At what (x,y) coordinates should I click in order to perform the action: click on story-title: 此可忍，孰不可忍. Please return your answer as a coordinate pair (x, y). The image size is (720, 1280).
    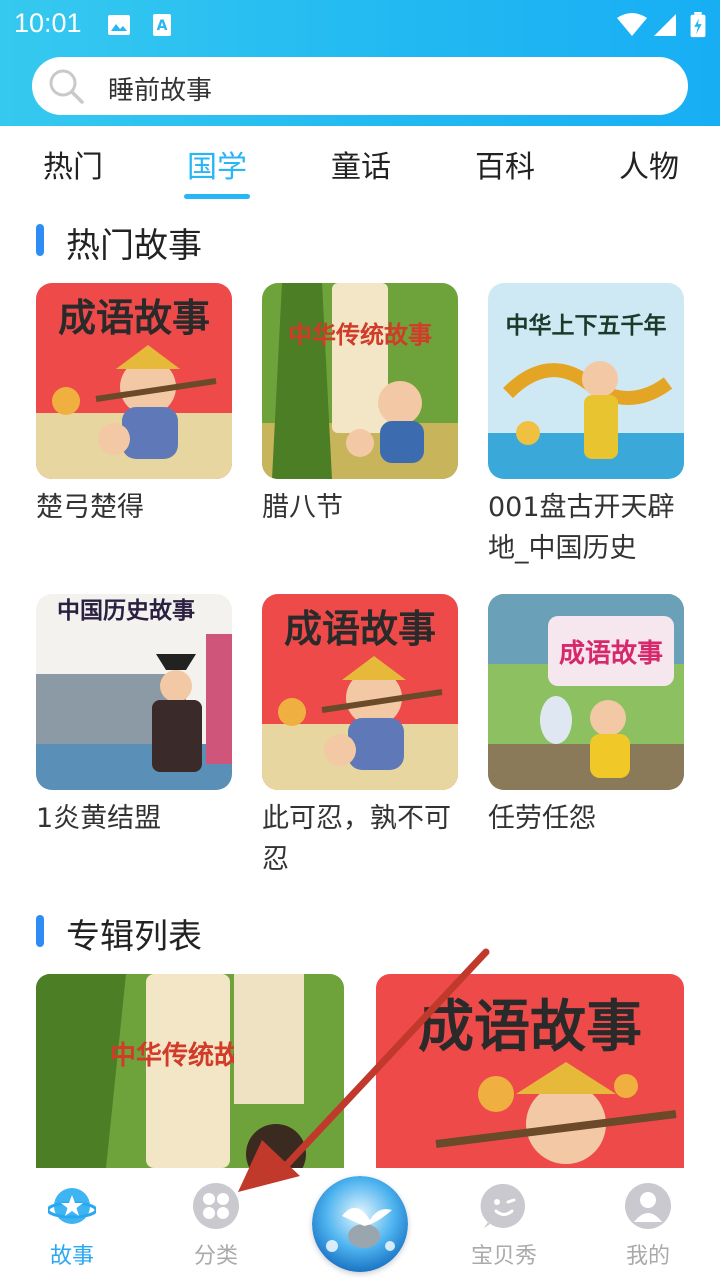
    Looking at the image, I should click on (356, 839).